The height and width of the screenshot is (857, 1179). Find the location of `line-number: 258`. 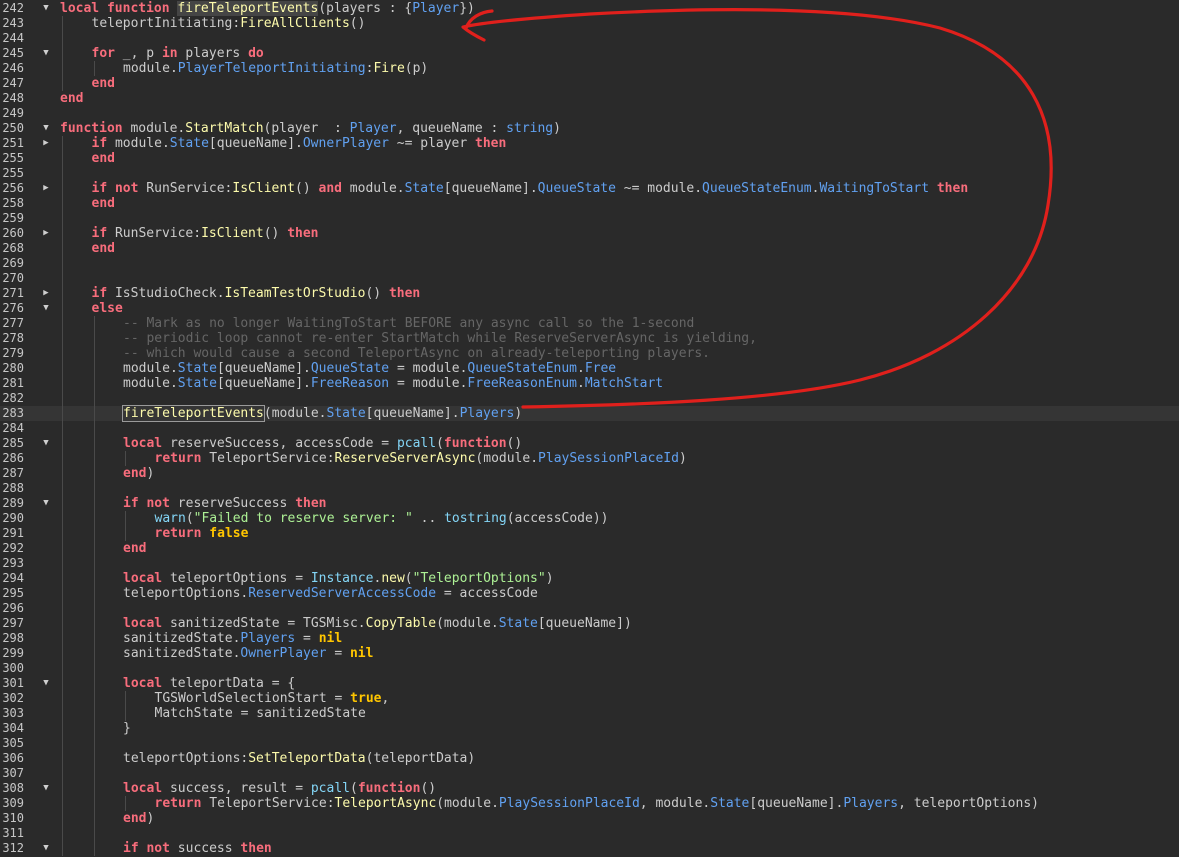

line-number: 258 is located at coordinates (13, 203).